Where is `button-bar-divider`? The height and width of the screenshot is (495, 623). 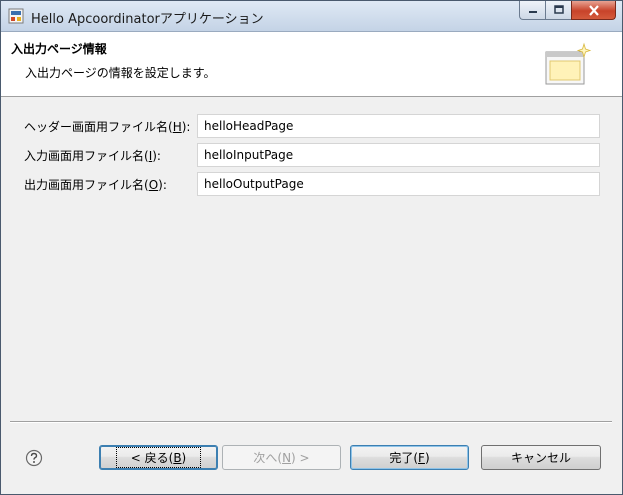
button-bar-divider is located at coordinates (311, 422).